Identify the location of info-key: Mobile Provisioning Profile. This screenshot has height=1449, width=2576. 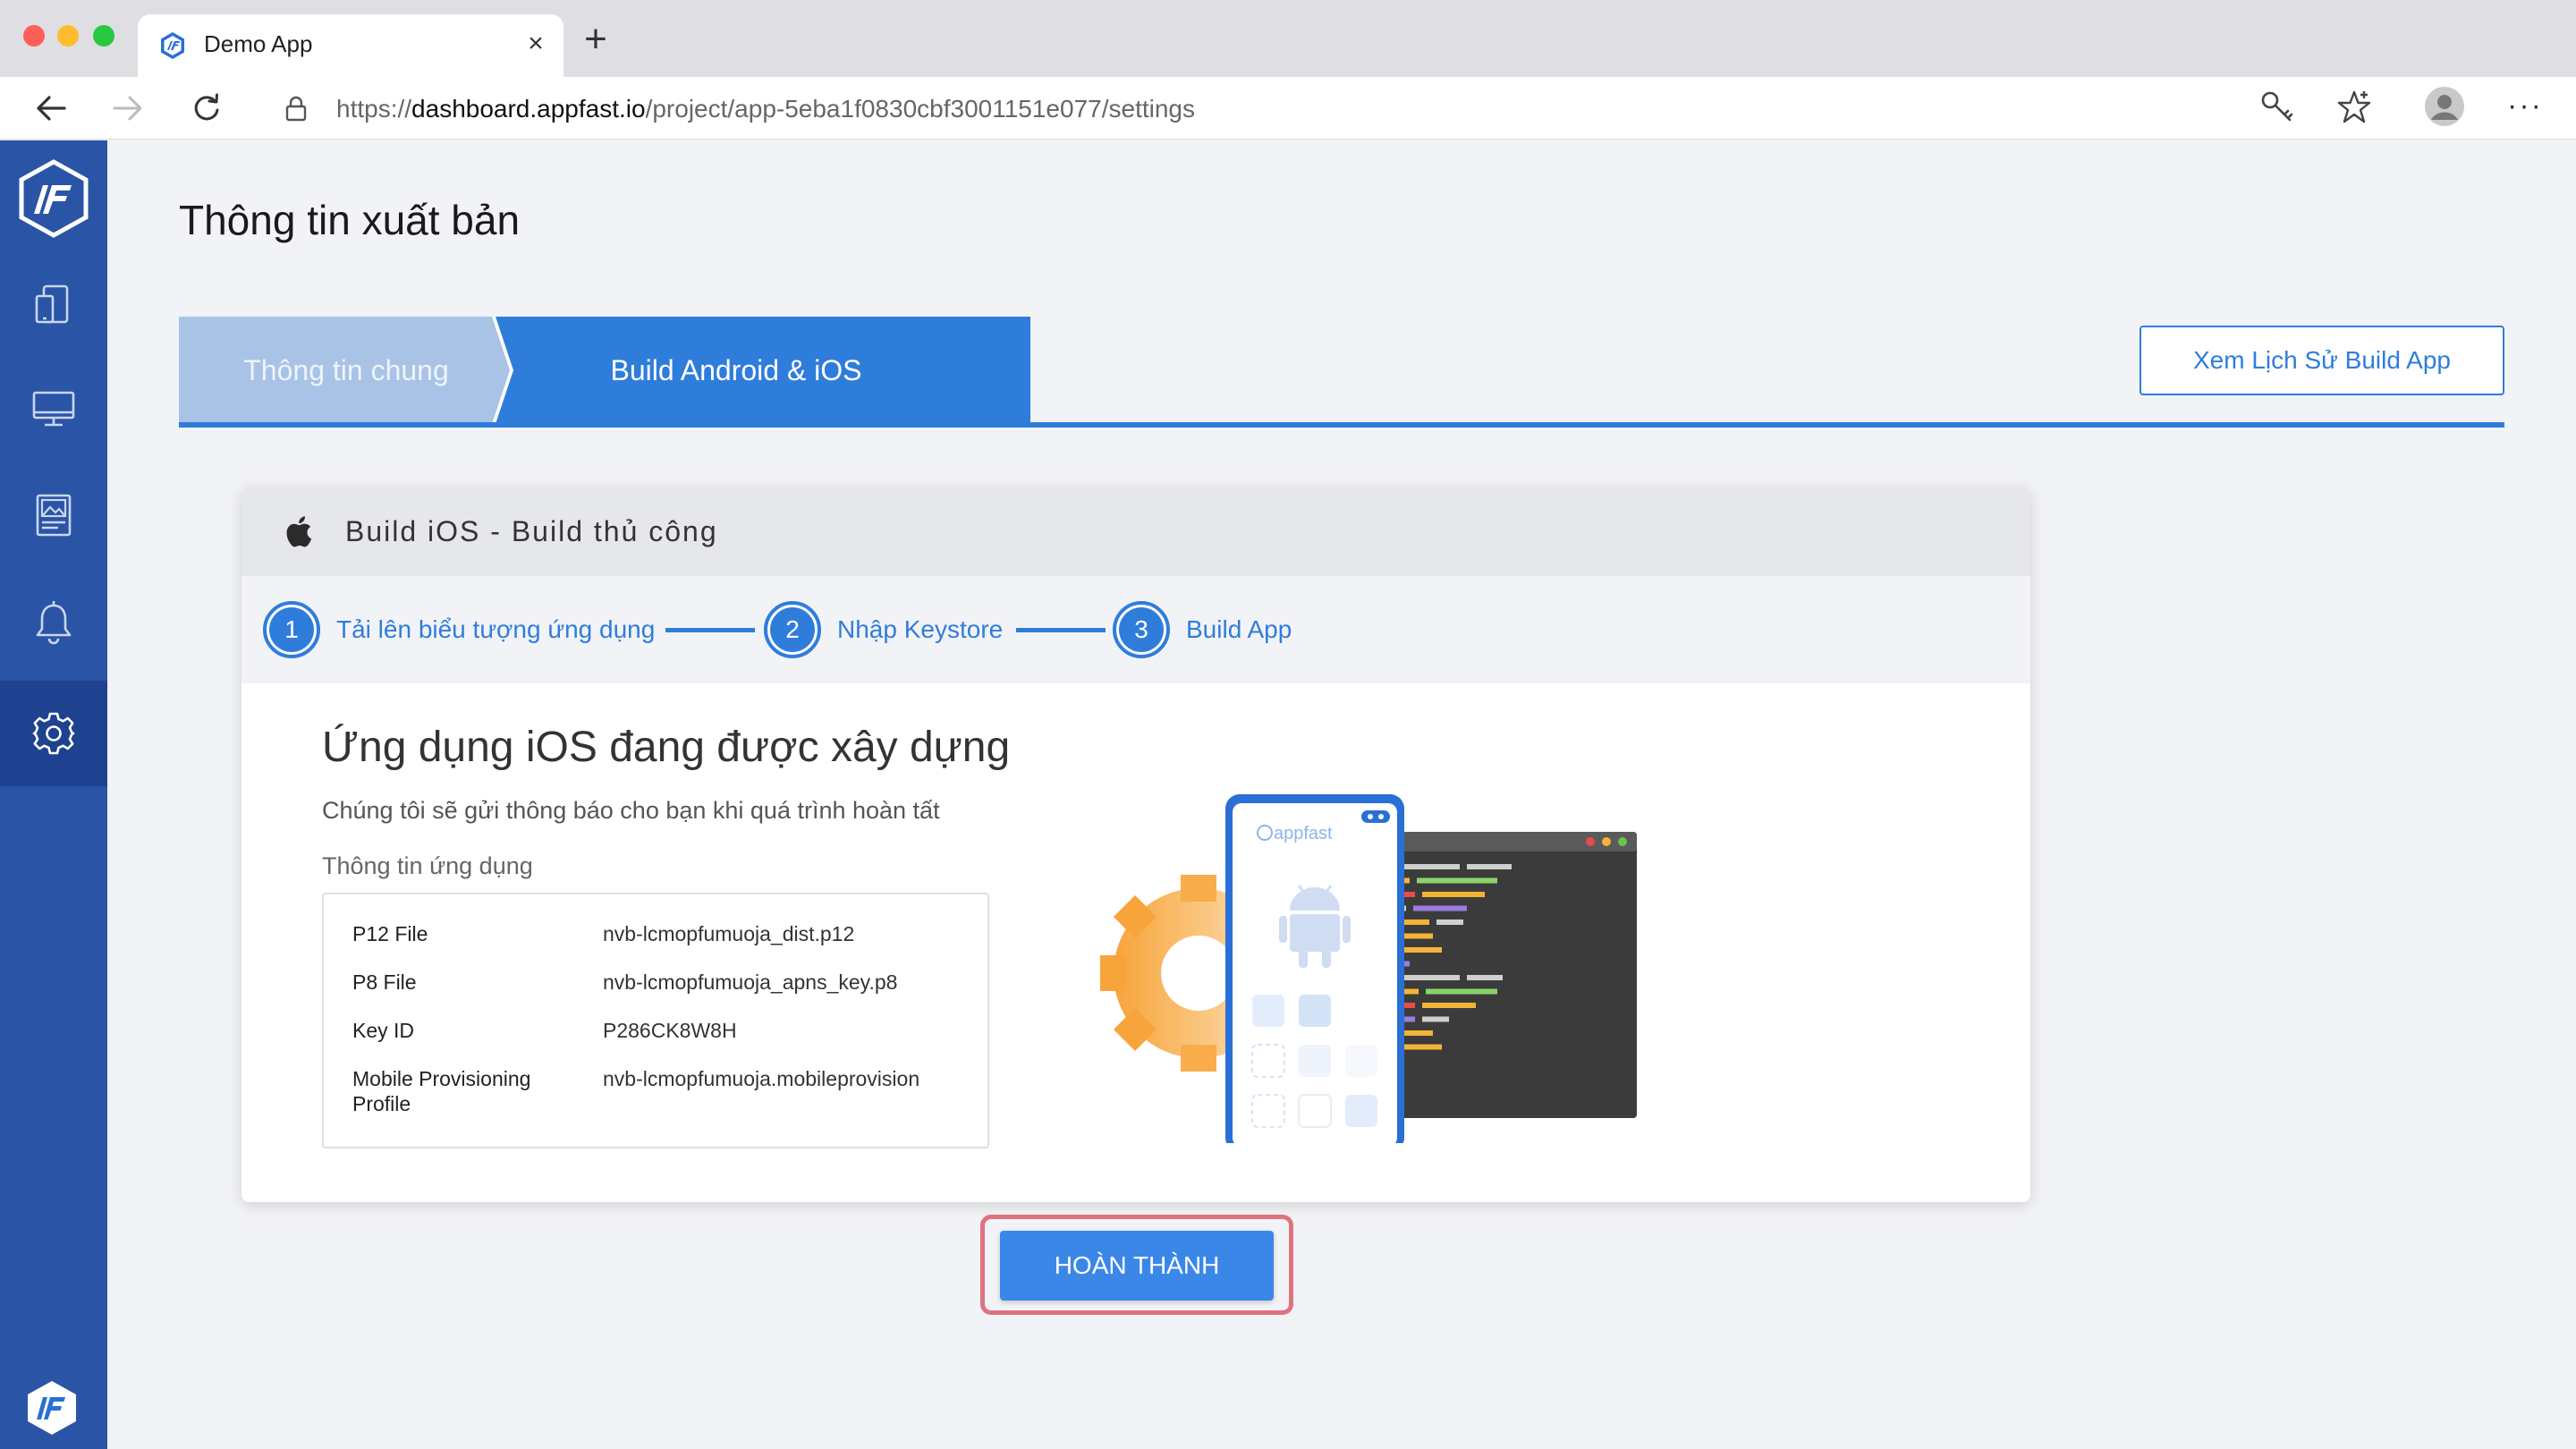
(441, 1091).